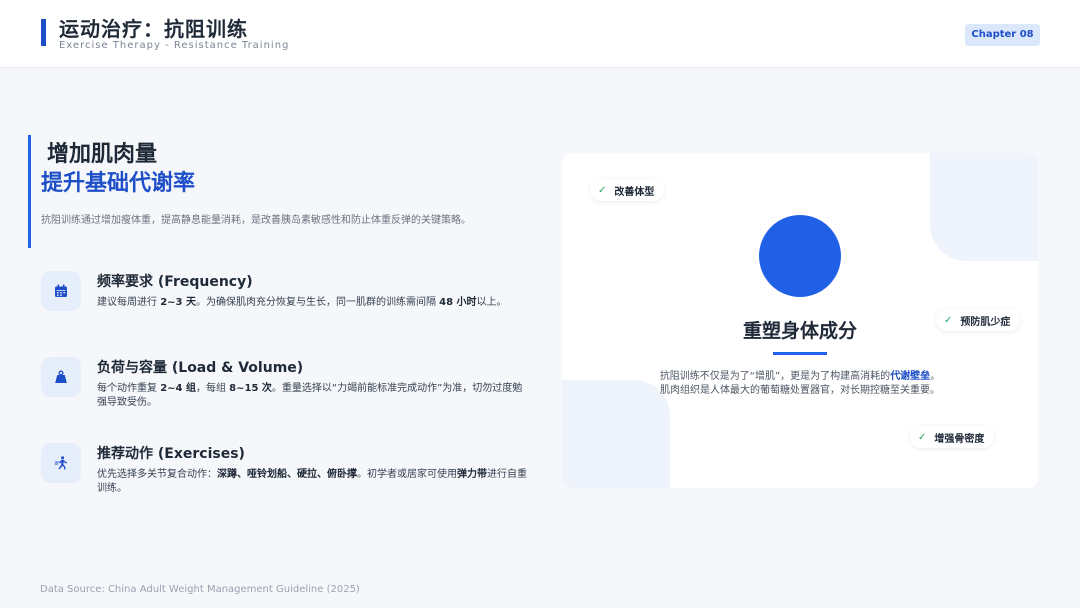 The height and width of the screenshot is (608, 1080). Describe the element at coordinates (627, 190) in the screenshot. I see `benefit-tag: ✓ 改善体型` at that location.